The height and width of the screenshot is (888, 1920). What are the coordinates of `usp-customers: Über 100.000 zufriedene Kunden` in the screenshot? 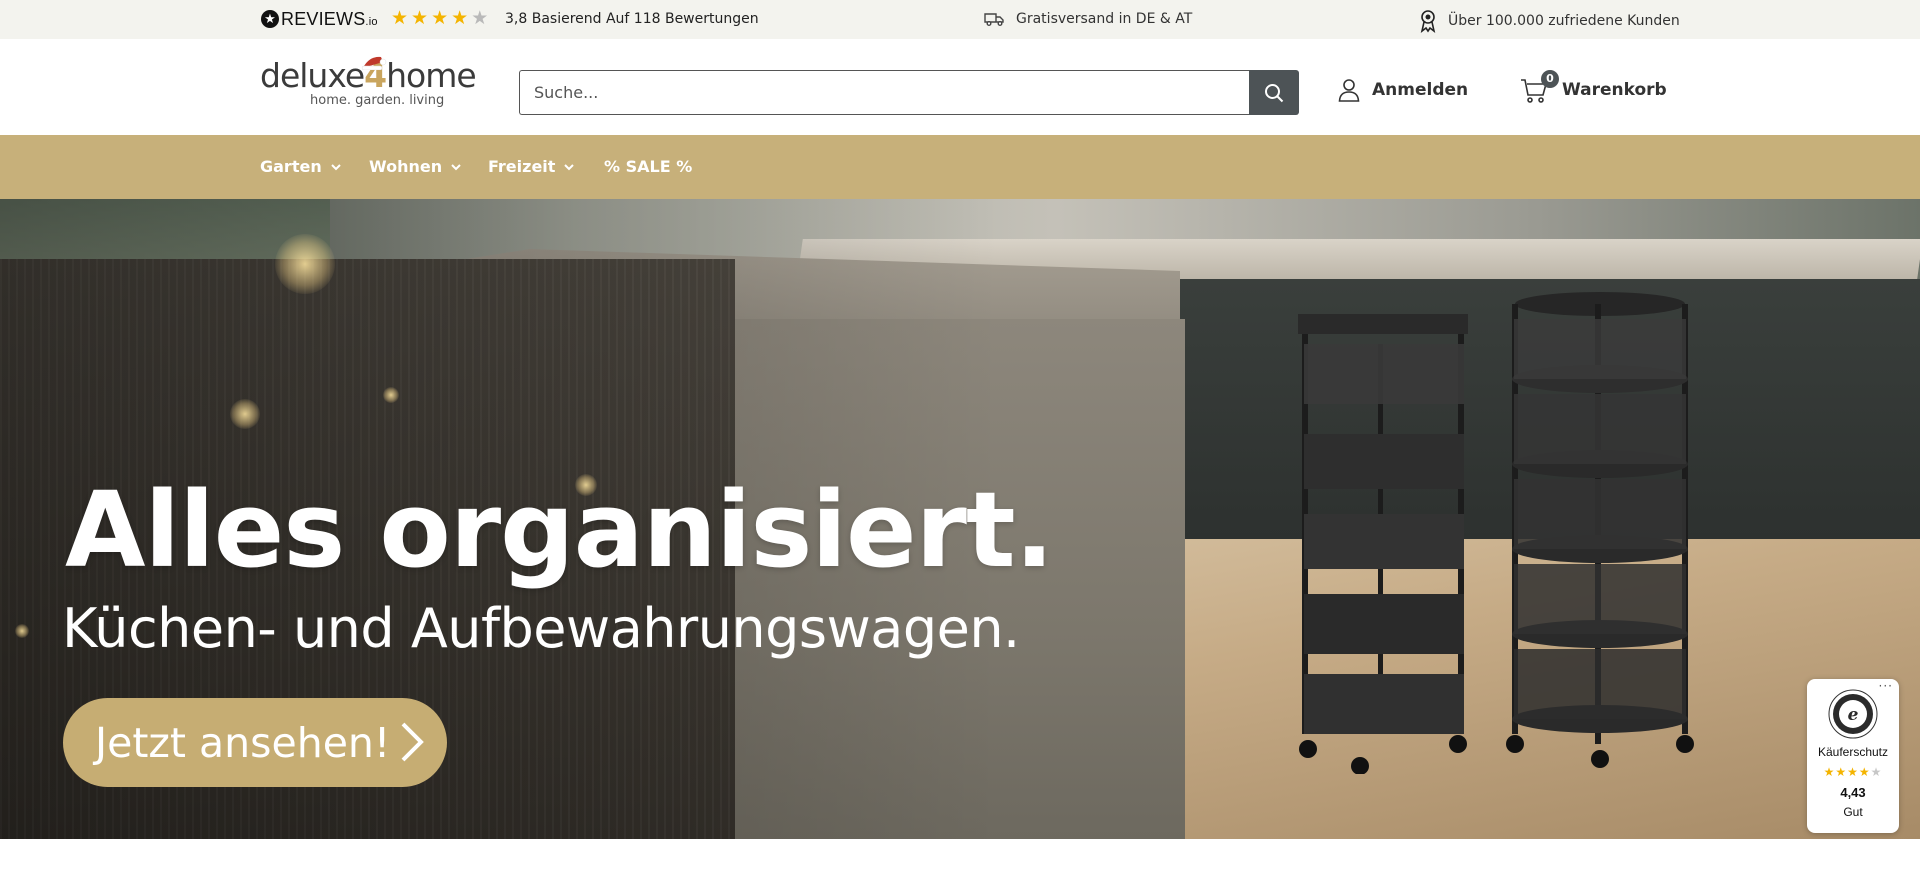 It's located at (1549, 21).